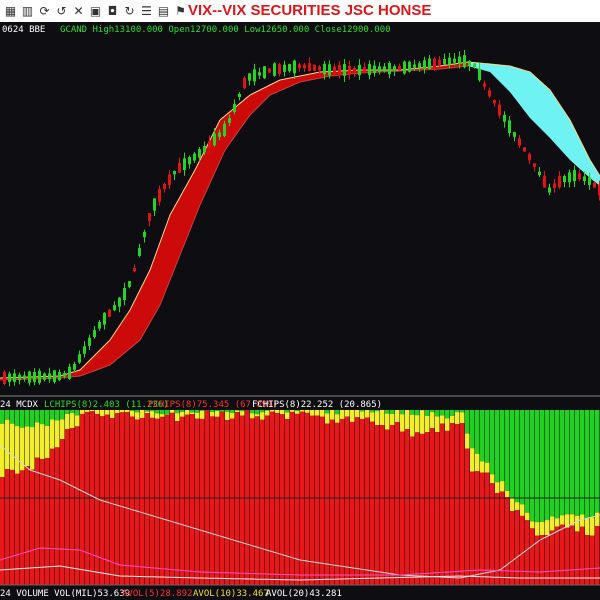 The height and width of the screenshot is (600, 600). Describe the element at coordinates (78, 11) in the screenshot. I see `tools-icon: ✕` at that location.